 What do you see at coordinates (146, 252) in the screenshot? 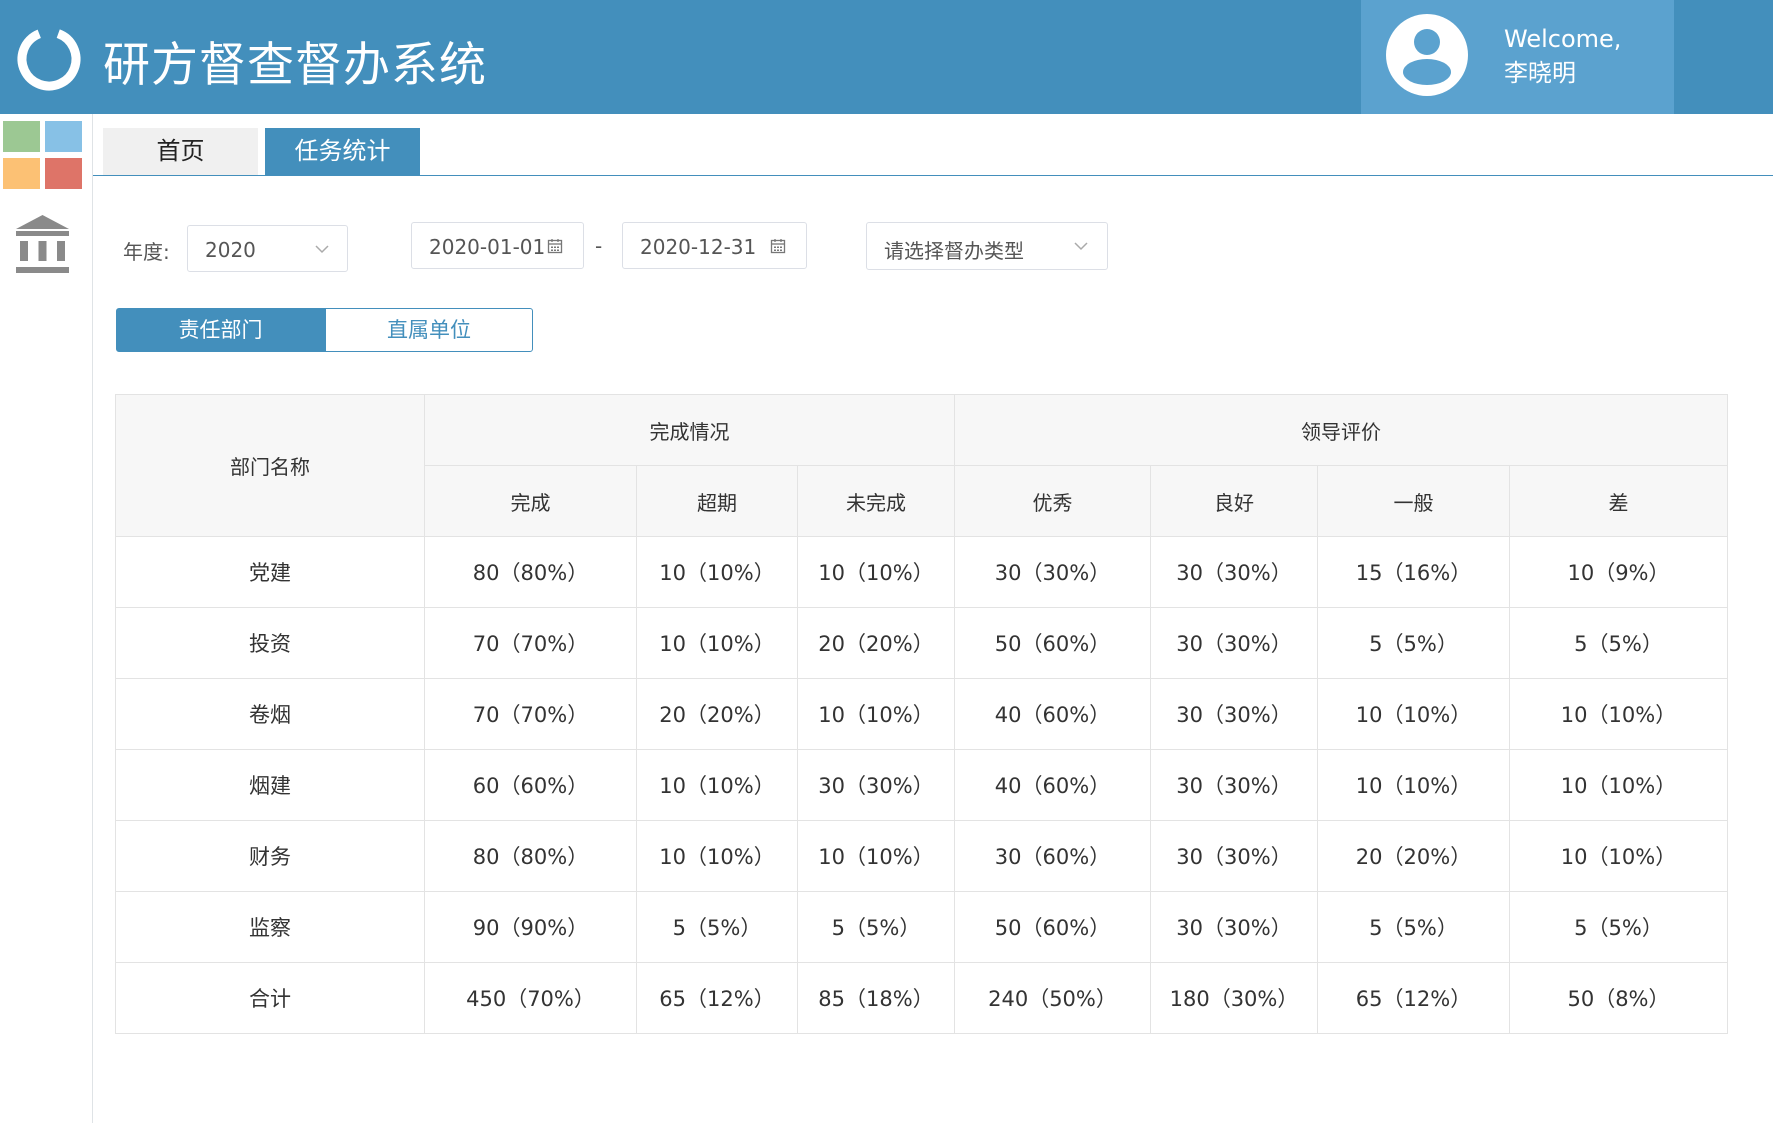
I see `year-label: 年度:` at bounding box center [146, 252].